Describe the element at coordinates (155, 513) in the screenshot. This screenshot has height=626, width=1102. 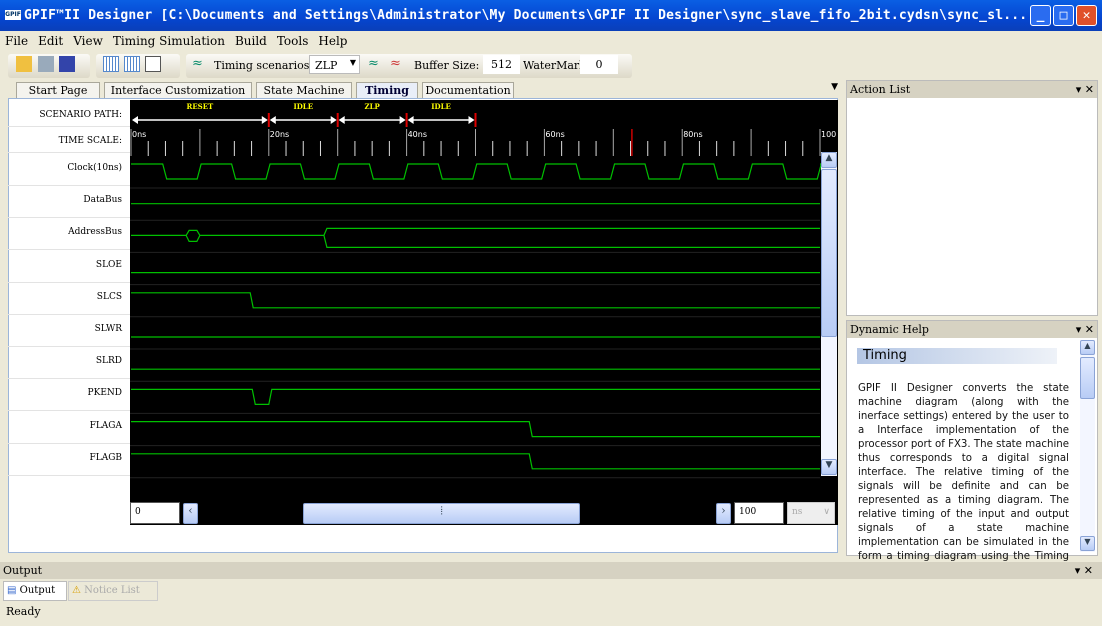
I see `range-start-input: 0` at that location.